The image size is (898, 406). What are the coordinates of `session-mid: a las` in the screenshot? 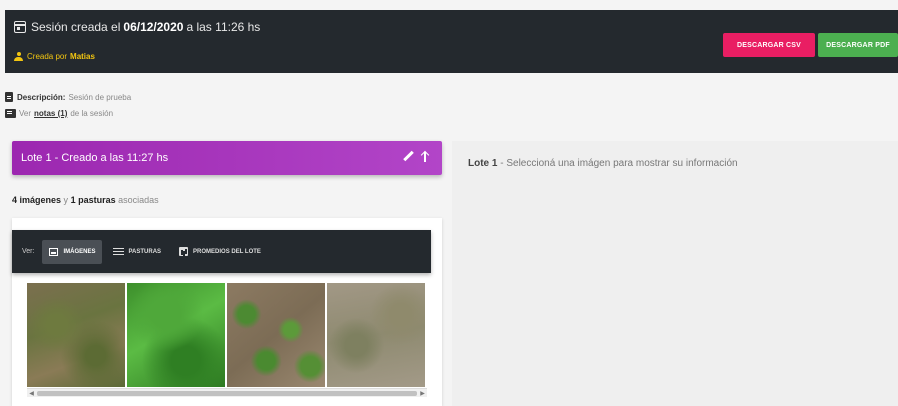 It's located at (199, 27).